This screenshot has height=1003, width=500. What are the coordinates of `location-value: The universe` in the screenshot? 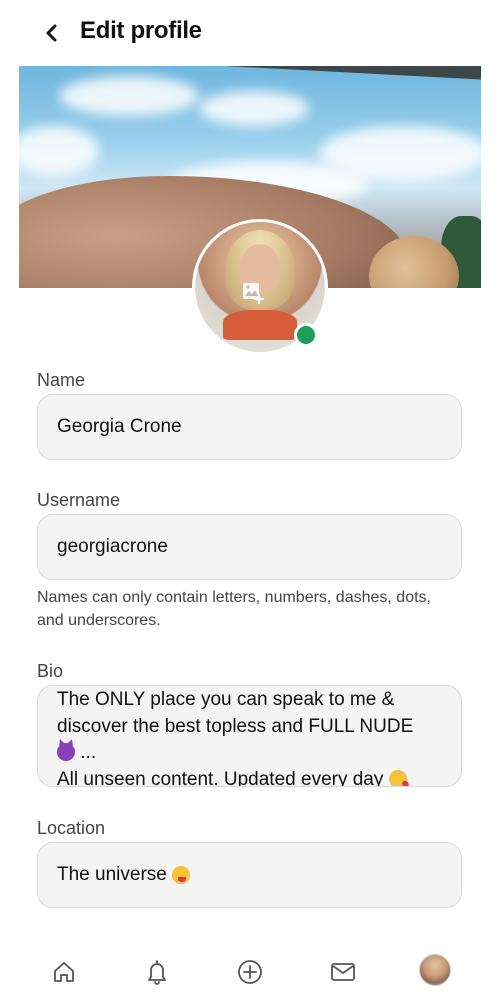 It's located at (112, 874).